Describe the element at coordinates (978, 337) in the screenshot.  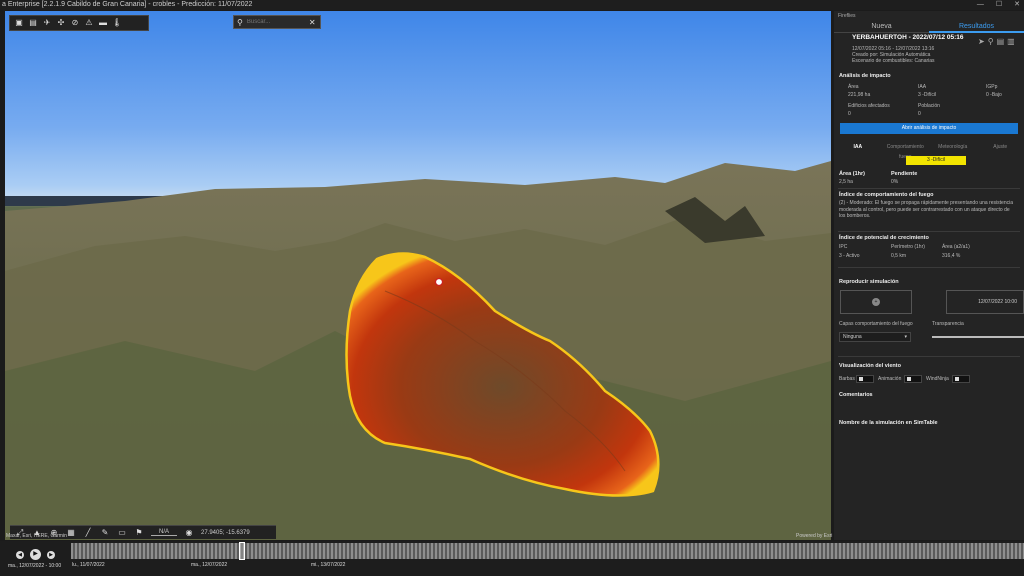
I see `transparency-slider` at that location.